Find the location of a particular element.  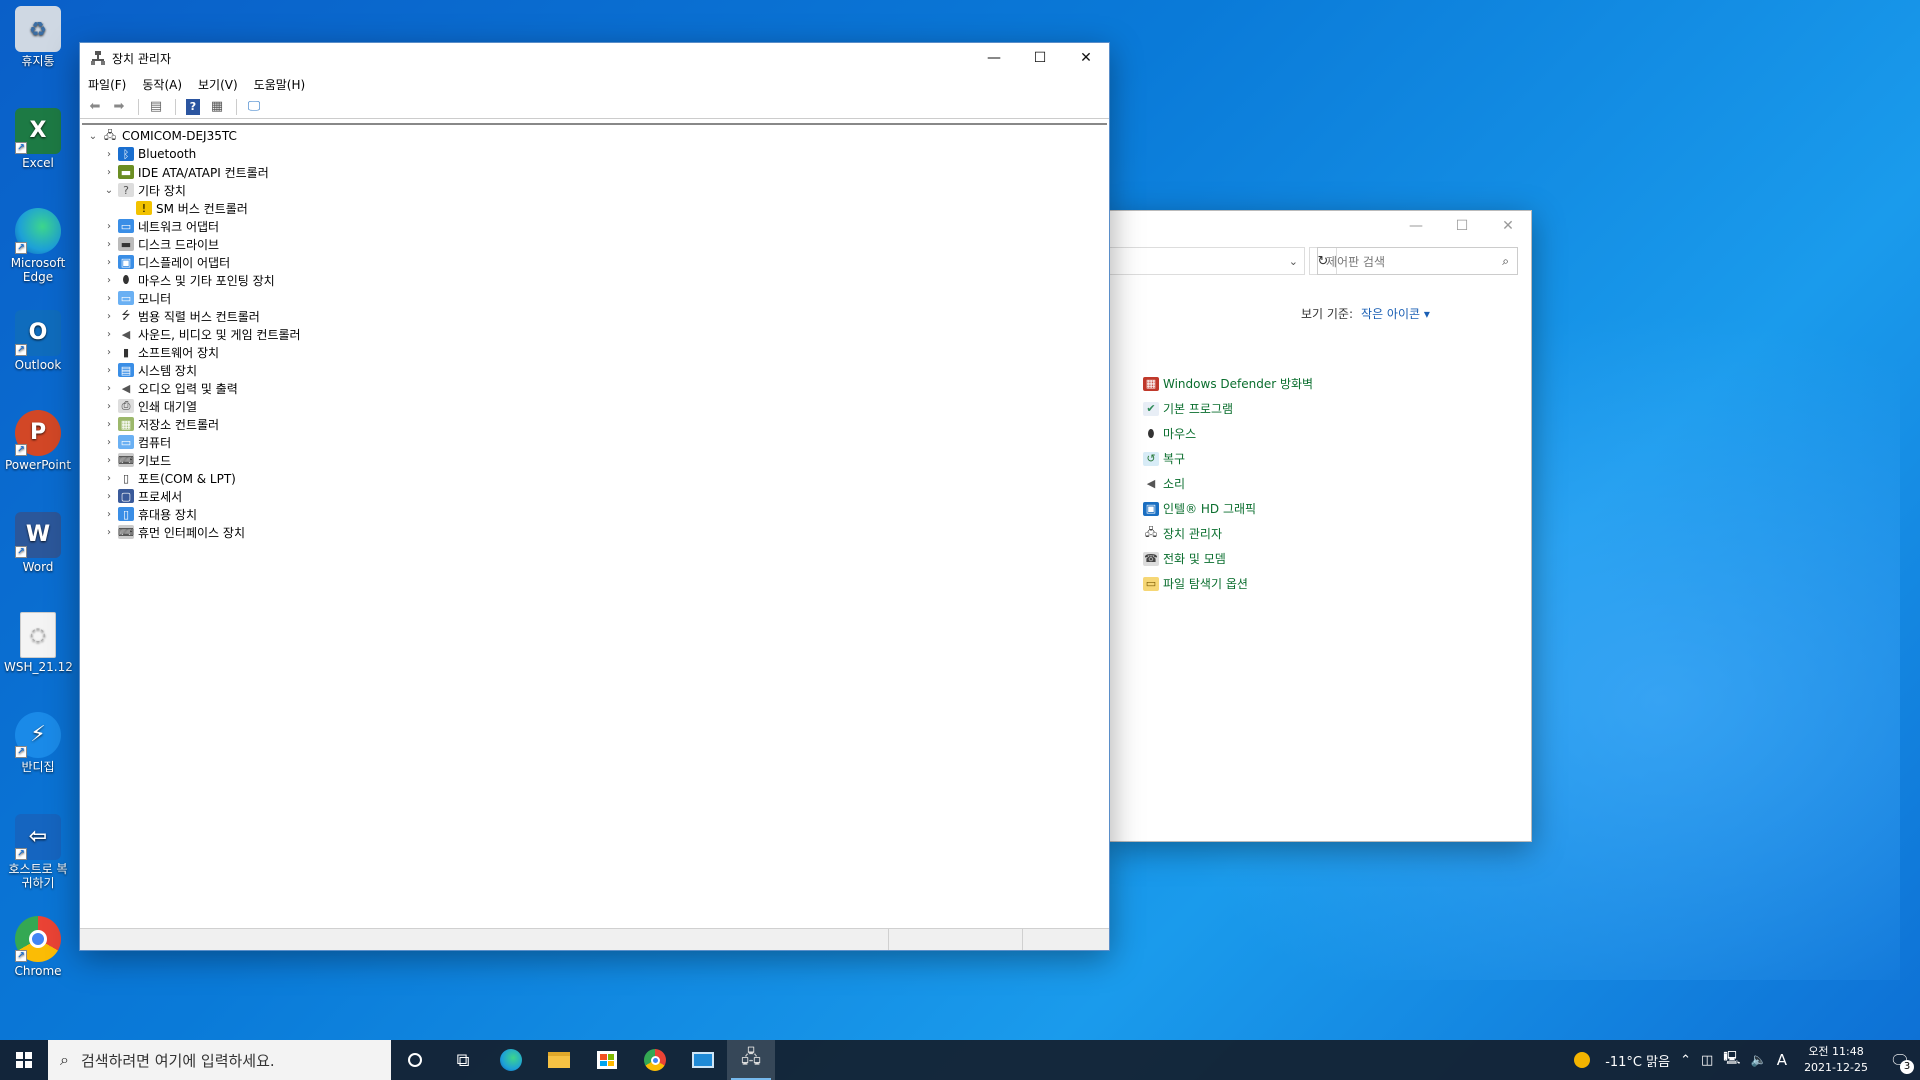

network-icon: 🖳 is located at coordinates (1731, 1060).